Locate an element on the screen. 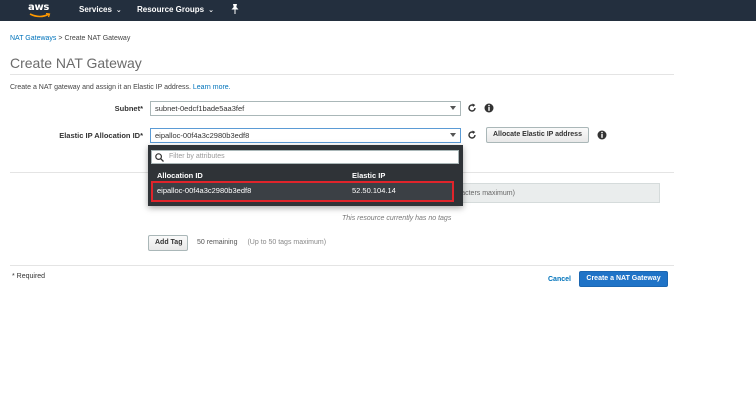 The height and width of the screenshot is (407, 756). option-elastic-ip: 52.50.104.14 is located at coordinates (374, 190).